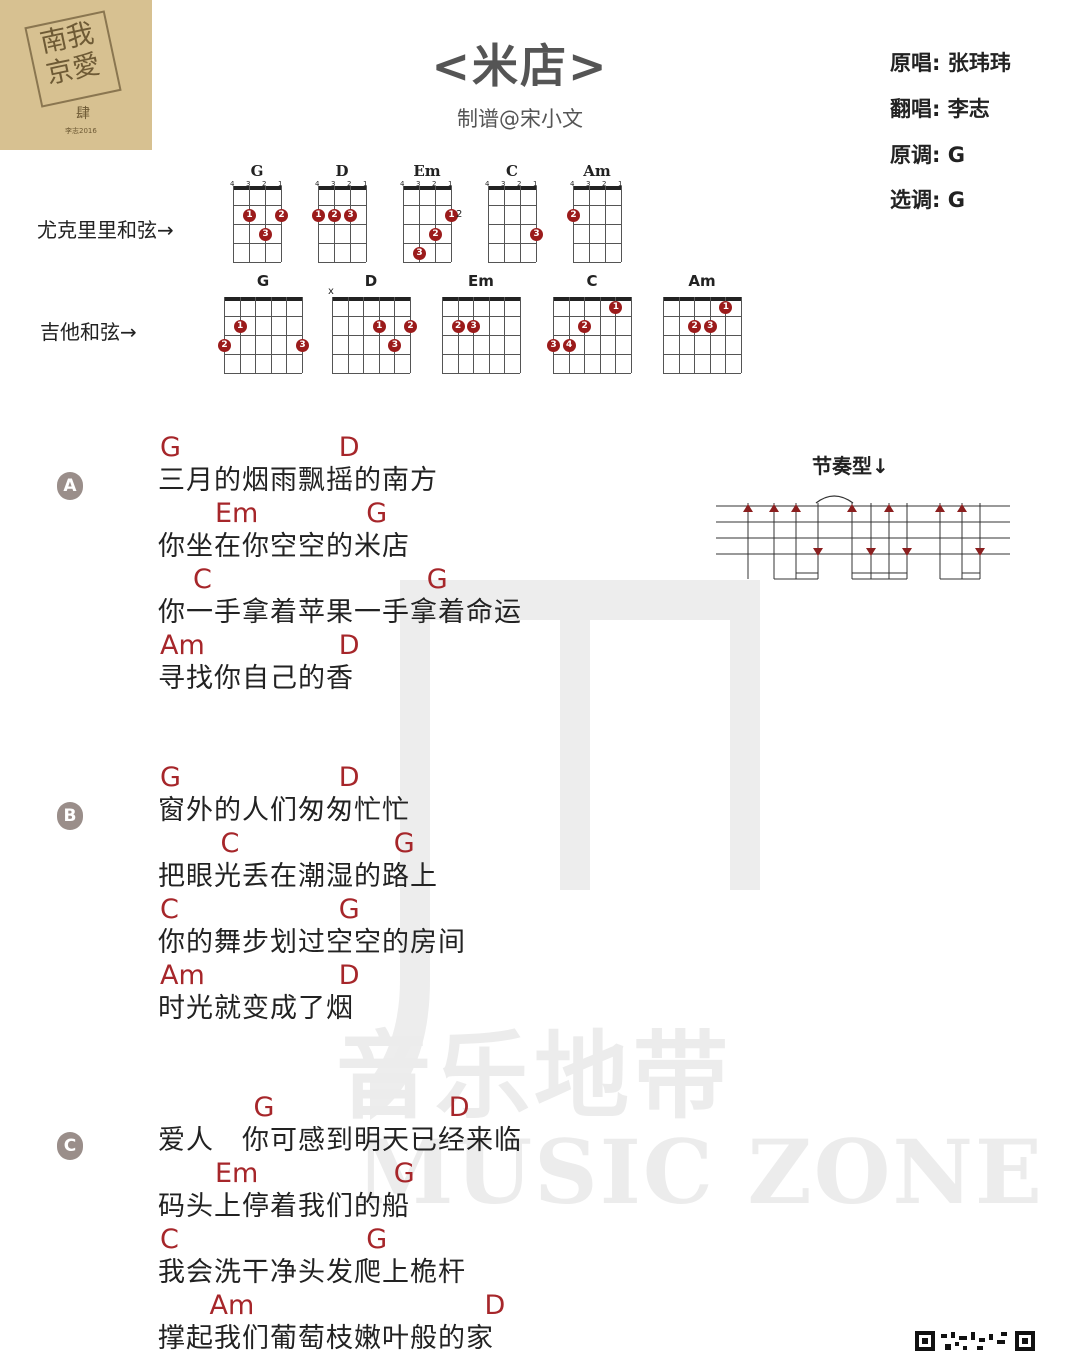 The image size is (1077, 1355). What do you see at coordinates (81, 131) in the screenshot?
I see `cover-tiny-text: 李志2016` at bounding box center [81, 131].